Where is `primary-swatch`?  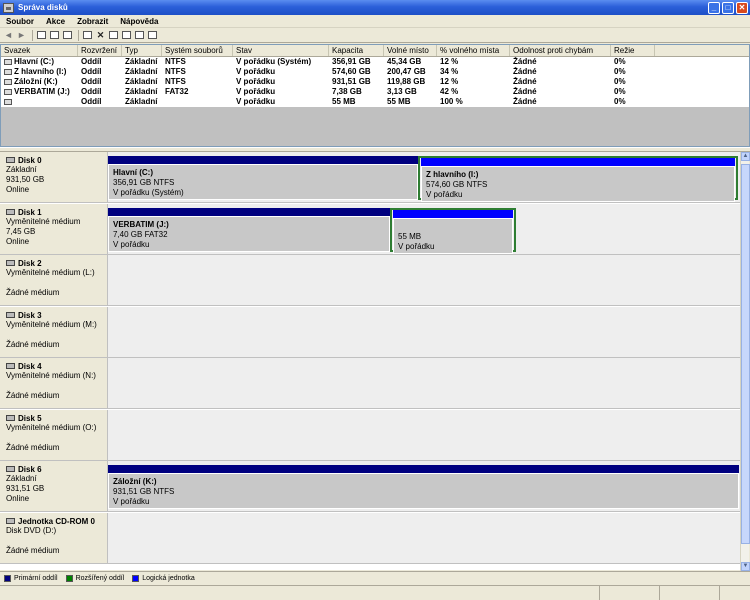 primary-swatch is located at coordinates (7, 578).